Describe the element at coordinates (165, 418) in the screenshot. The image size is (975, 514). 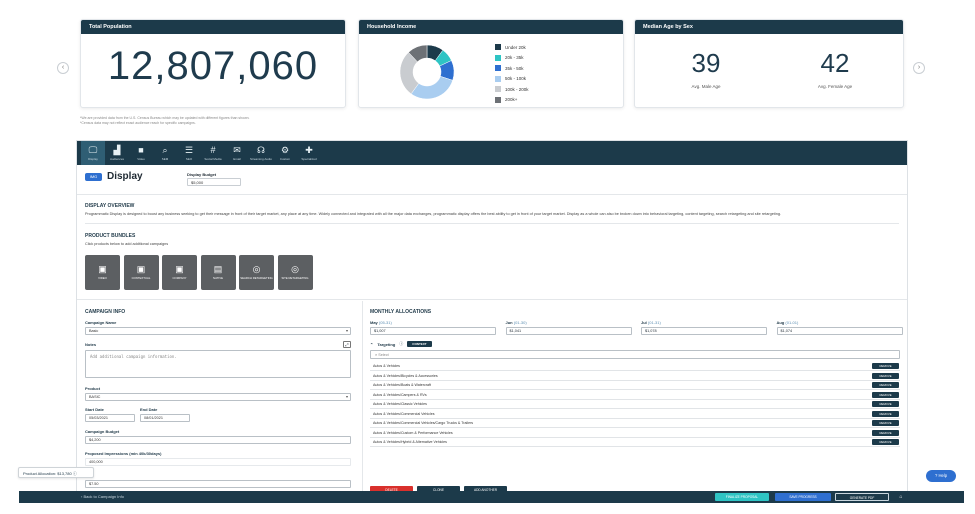
I see `end-date-input: 08/01/2021` at that location.